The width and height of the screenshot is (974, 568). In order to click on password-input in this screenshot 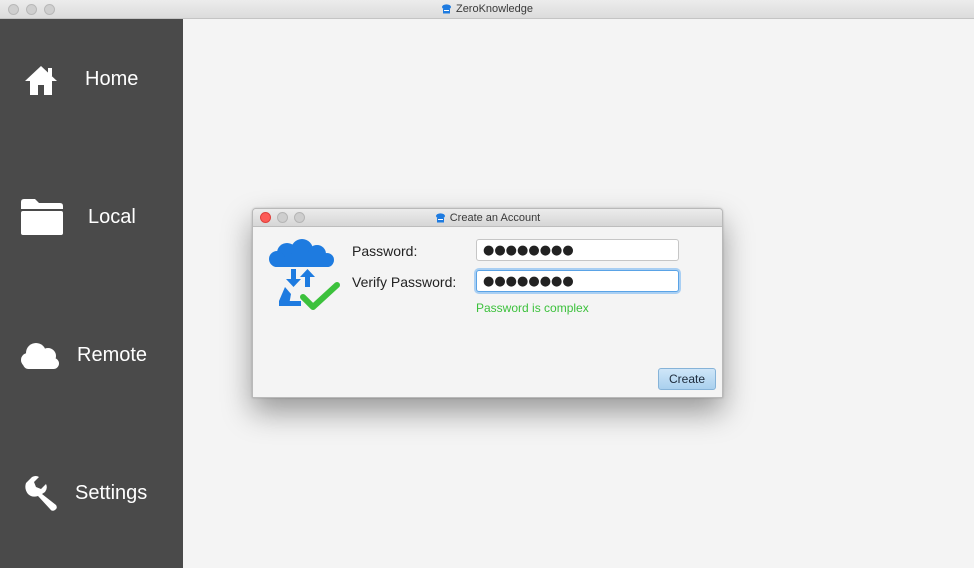, I will do `click(577, 250)`.